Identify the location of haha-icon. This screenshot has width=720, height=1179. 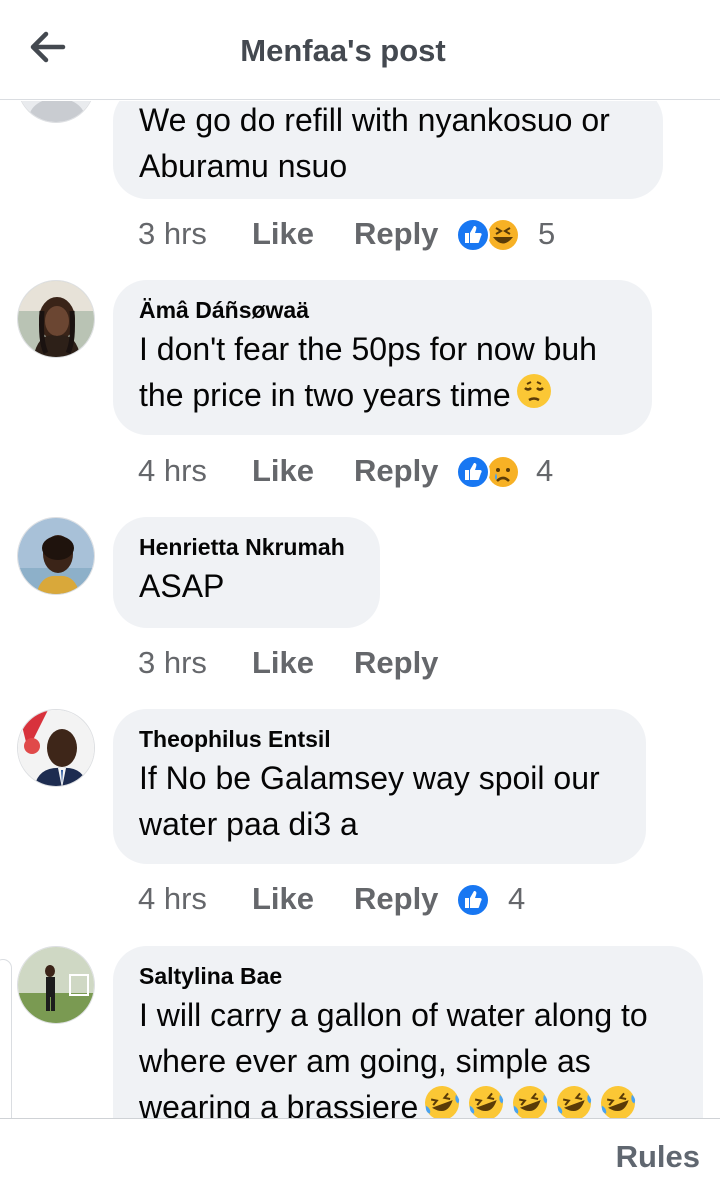
(503, 235).